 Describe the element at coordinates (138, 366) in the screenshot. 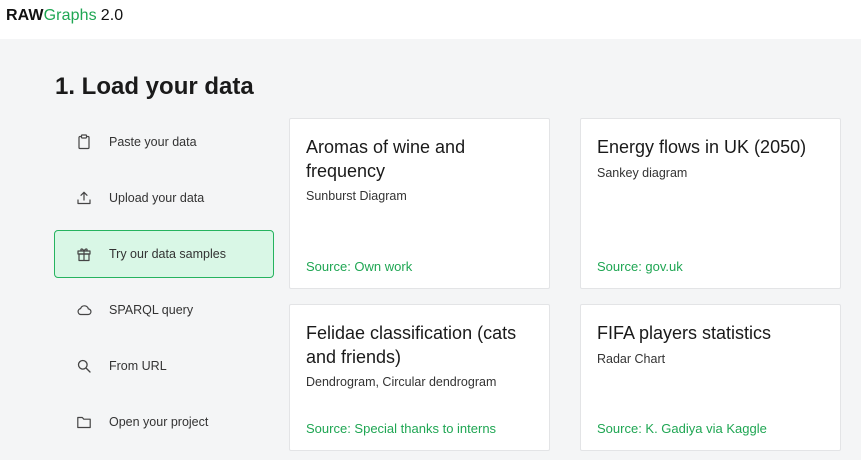

I see `nav-item-label: From URL` at that location.